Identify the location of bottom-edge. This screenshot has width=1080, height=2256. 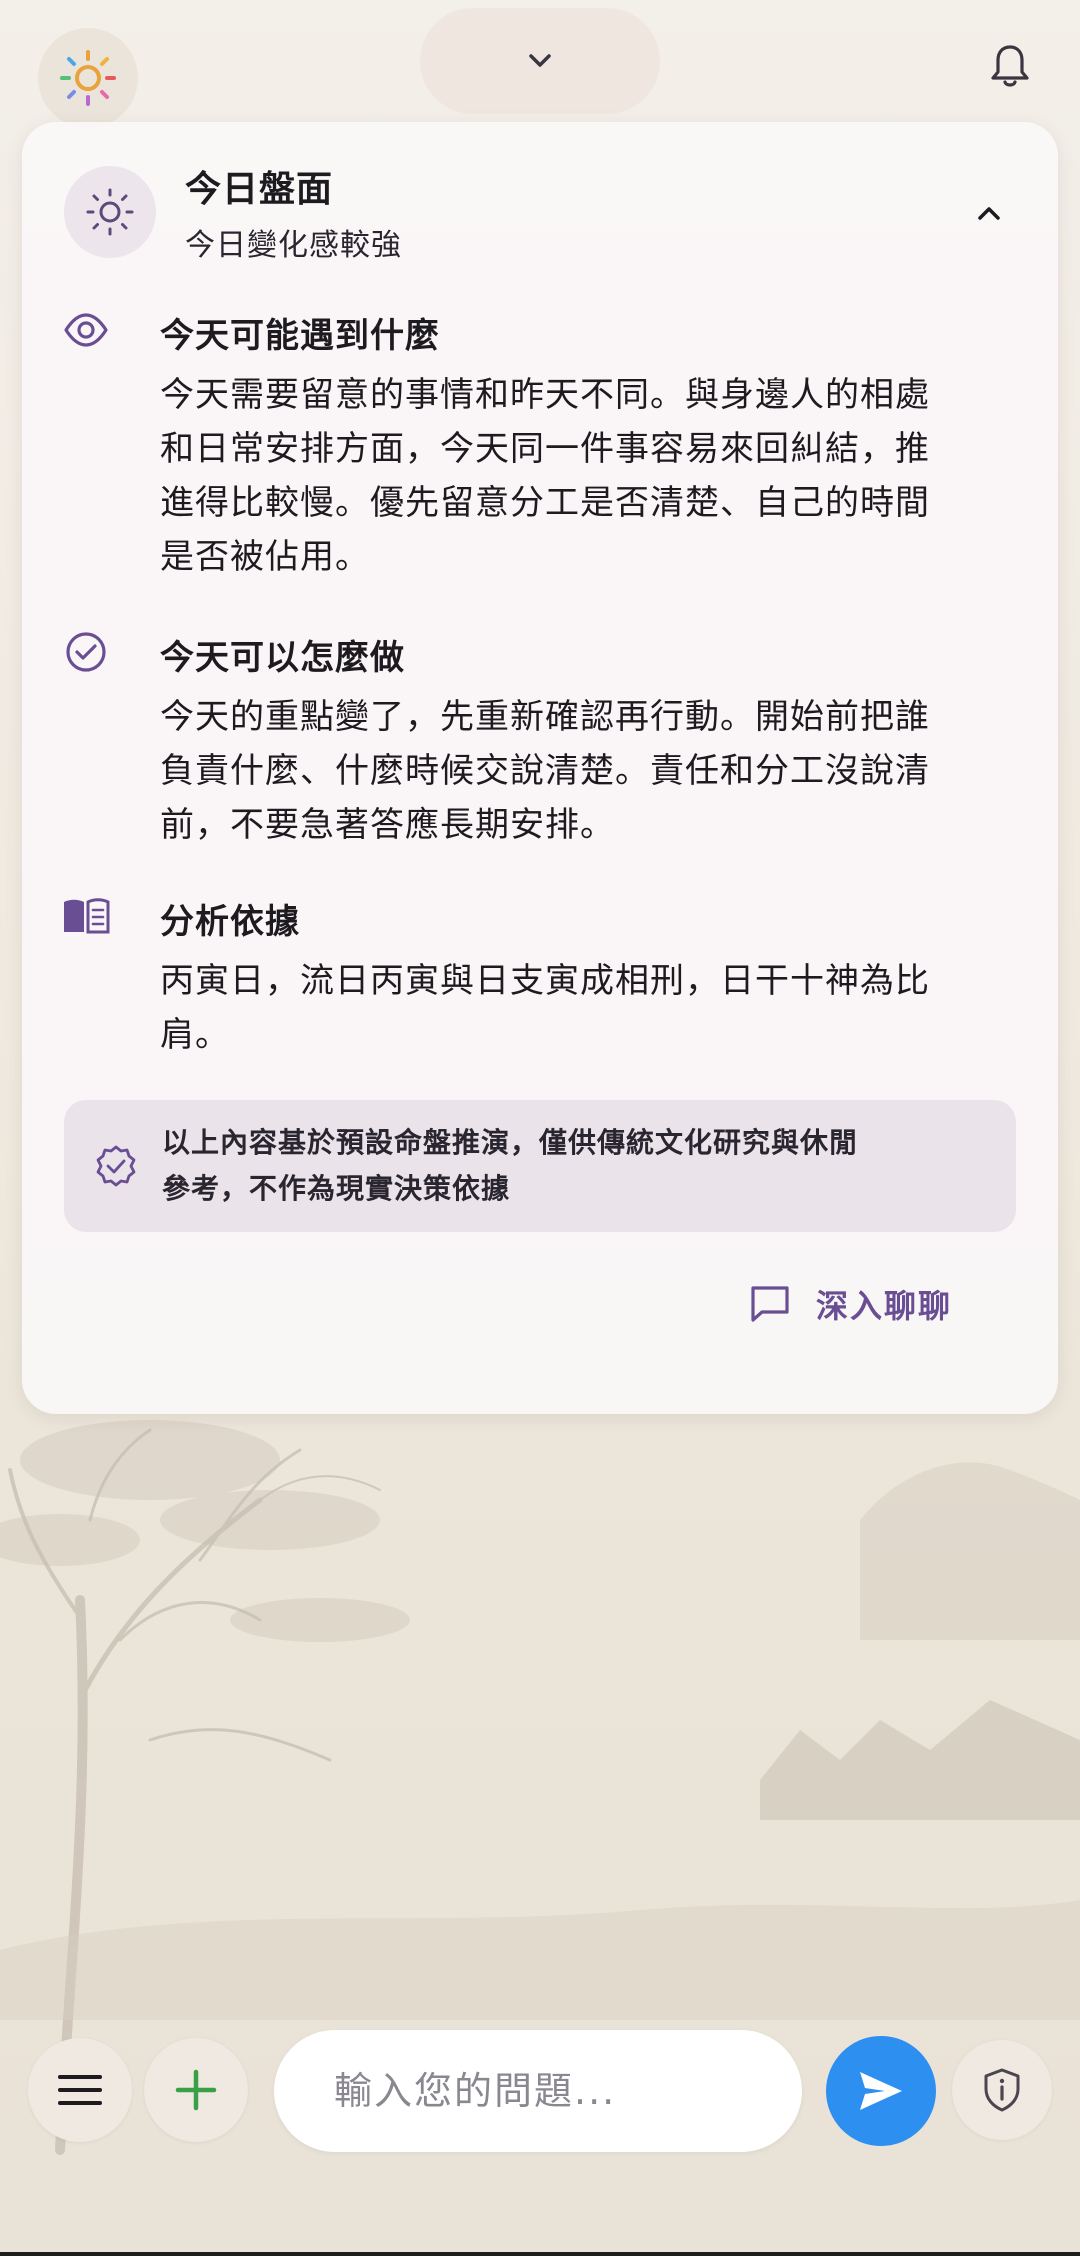
(540, 2254).